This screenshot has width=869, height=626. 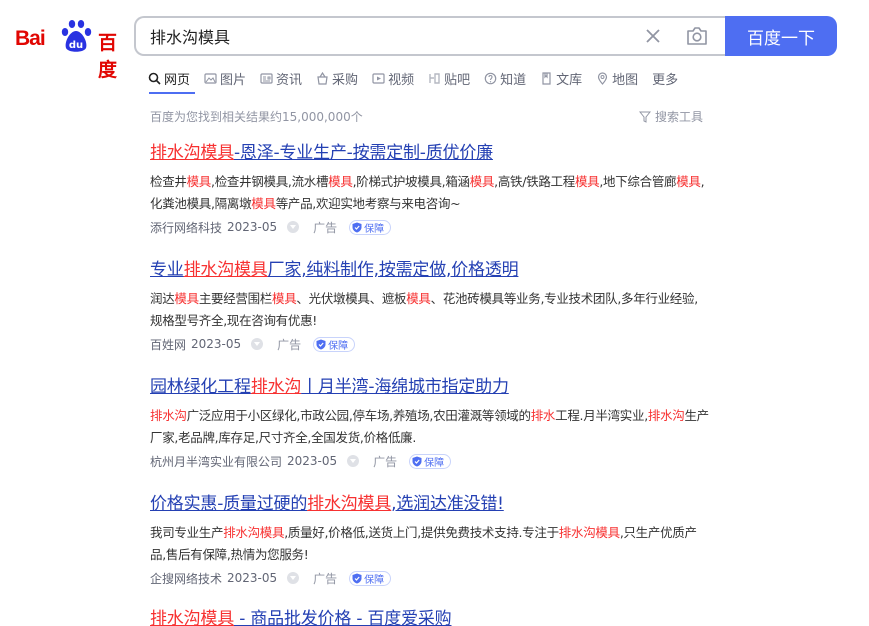 I want to click on document-icon, so click(x=546, y=78).